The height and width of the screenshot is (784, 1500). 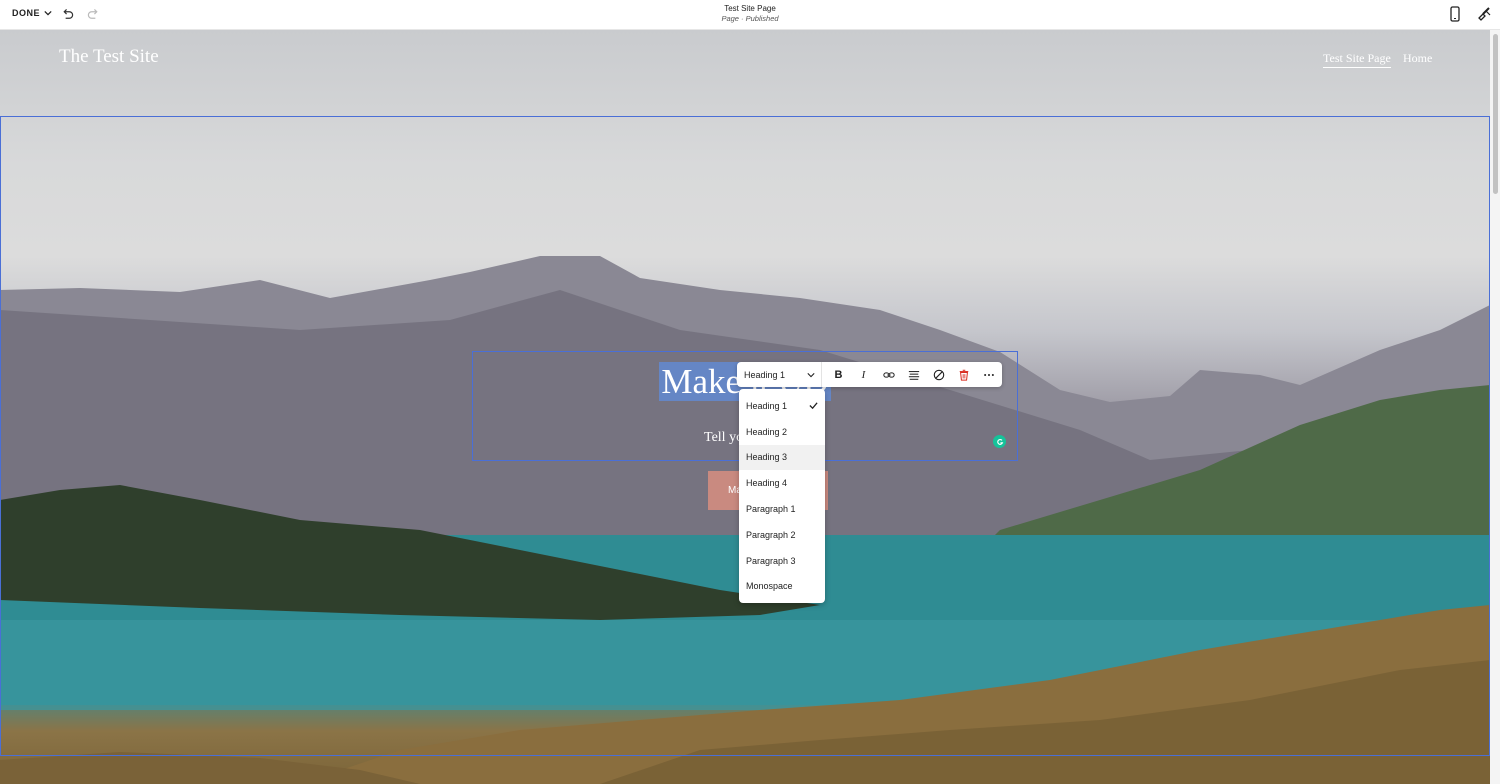 What do you see at coordinates (838, 374) in the screenshot?
I see `bold-button: B` at bounding box center [838, 374].